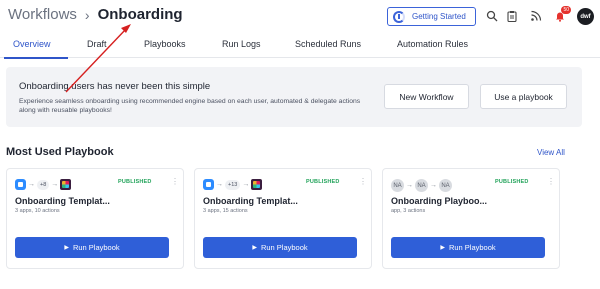 Image resolution: width=600 pixels, height=289 pixels. I want to click on tab-scheduled-runs: Scheduled Runs, so click(328, 44).